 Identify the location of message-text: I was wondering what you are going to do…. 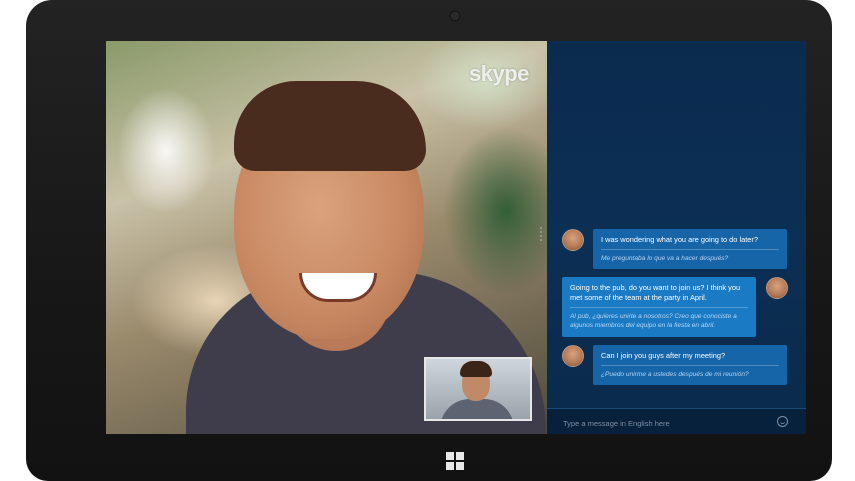
(679, 239).